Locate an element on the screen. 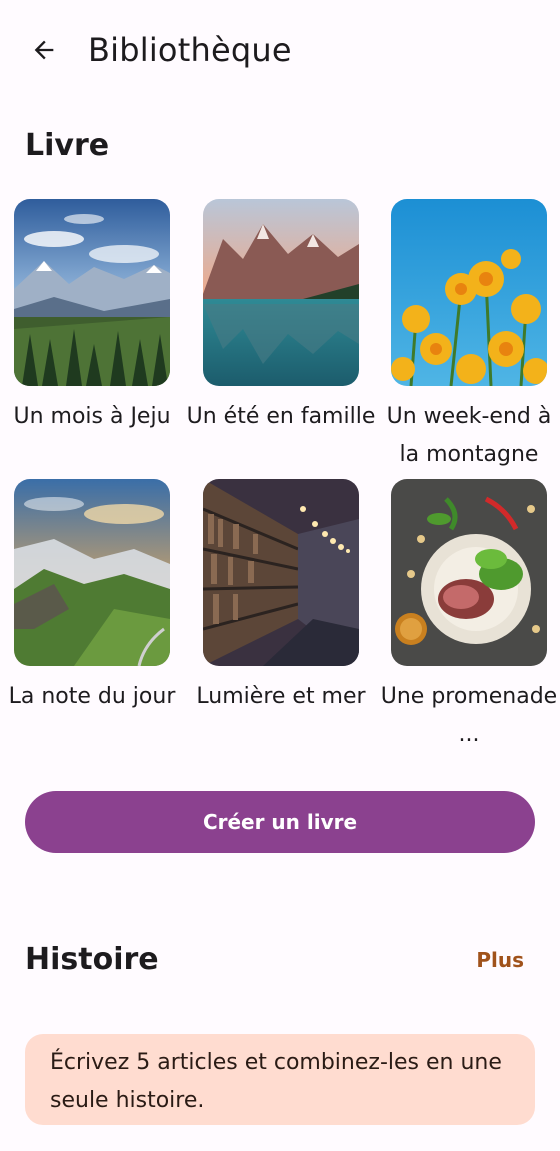 Image resolution: width=560 pixels, height=1151 pixels. books-section-title: Livre is located at coordinates (67, 145).